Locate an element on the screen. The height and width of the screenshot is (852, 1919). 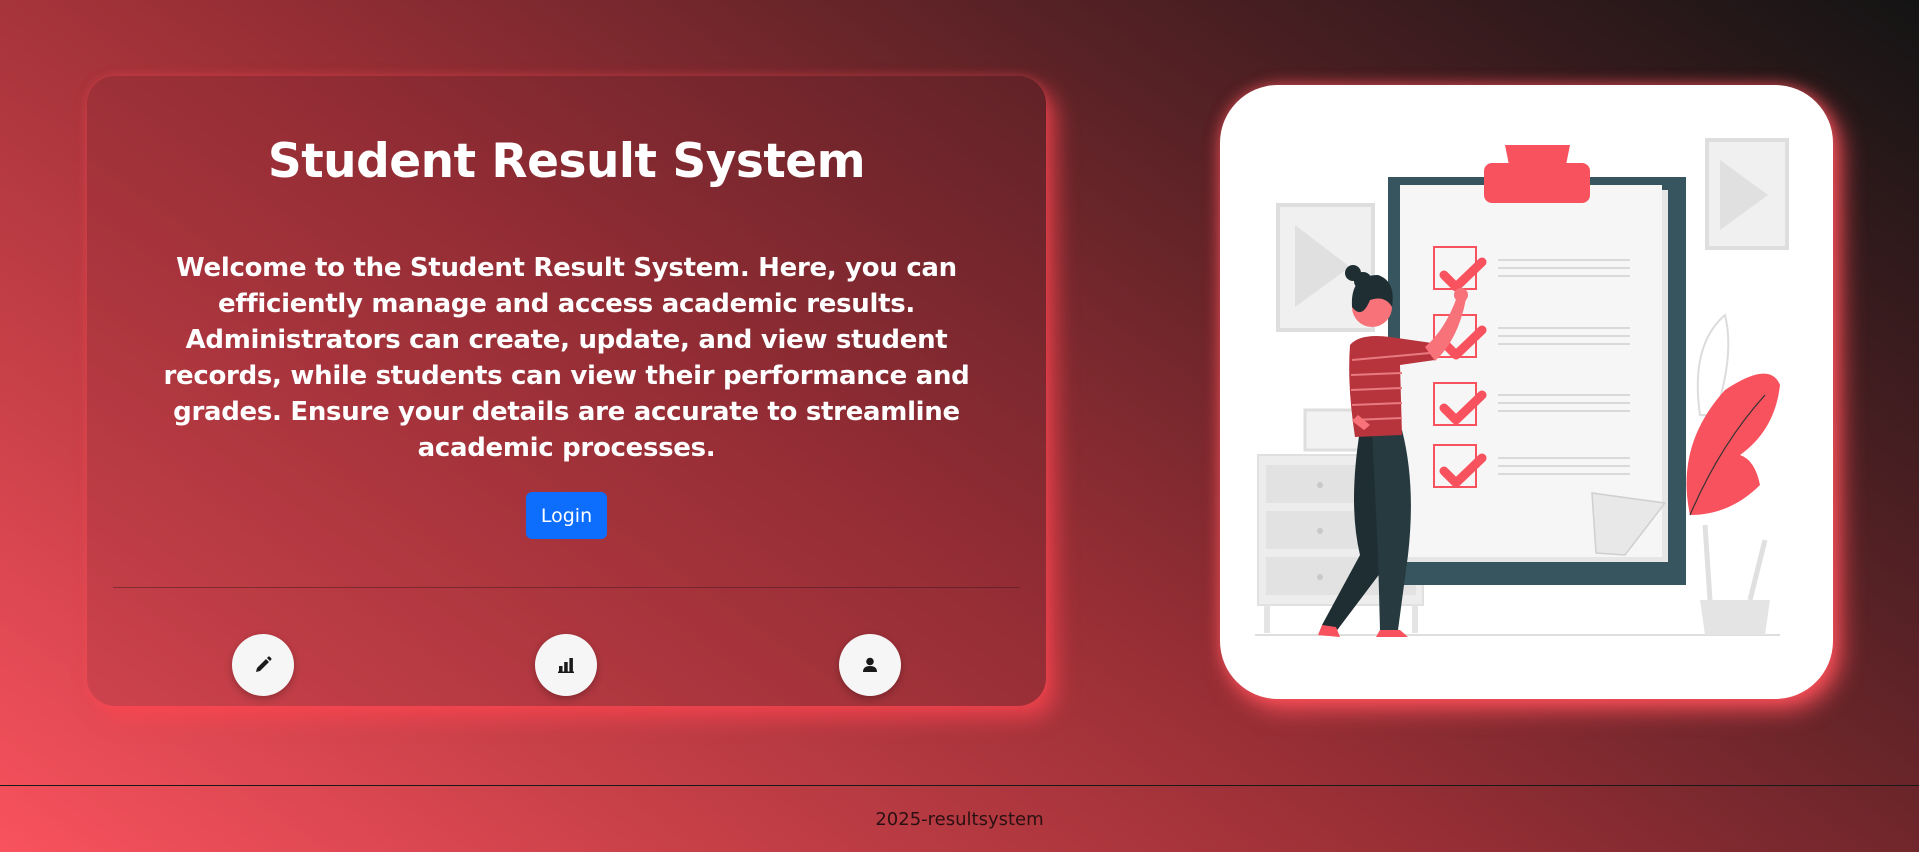
user-icon is located at coordinates (870, 664).